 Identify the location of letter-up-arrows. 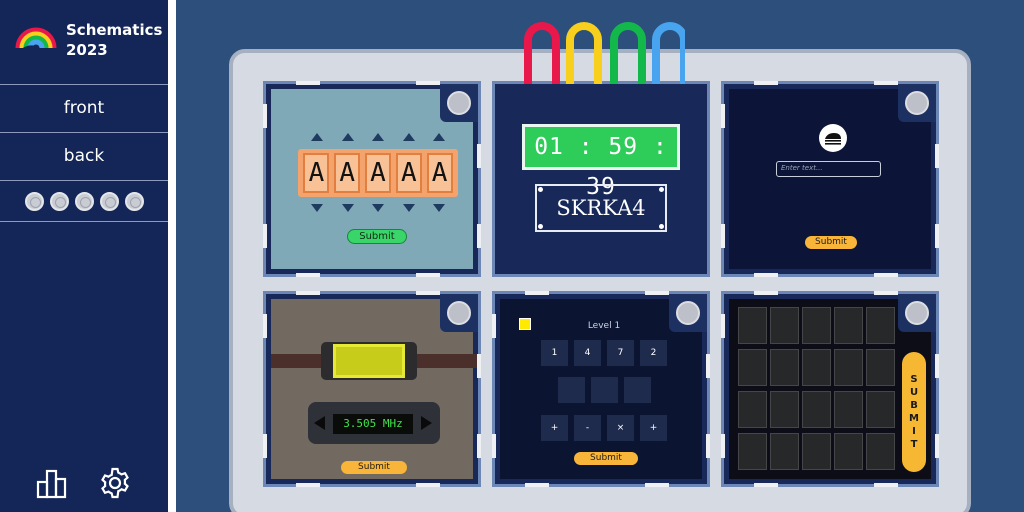
(378, 137).